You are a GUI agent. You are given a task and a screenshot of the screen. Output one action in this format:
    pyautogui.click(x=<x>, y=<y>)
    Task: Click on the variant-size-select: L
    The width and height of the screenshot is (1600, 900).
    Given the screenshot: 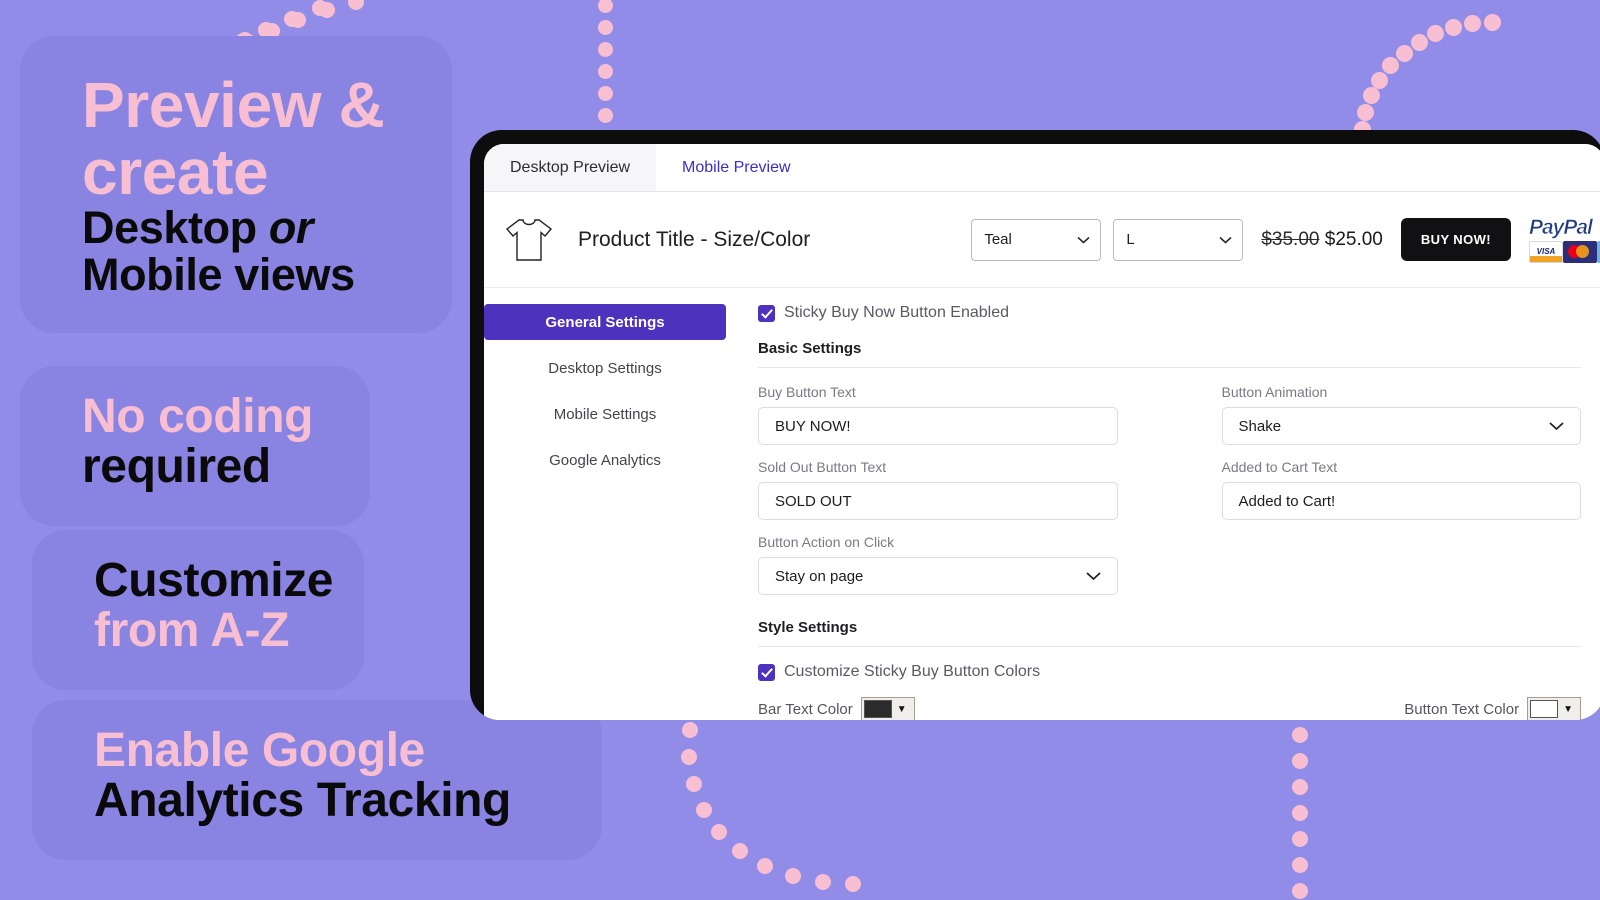 What is the action you would take?
    pyautogui.click(x=1178, y=239)
    